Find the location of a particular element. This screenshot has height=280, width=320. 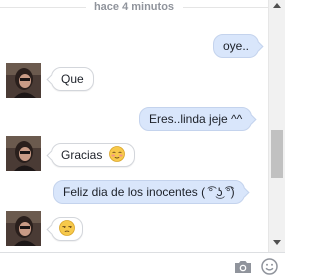

chat-scrollbar is located at coordinates (276, 126).